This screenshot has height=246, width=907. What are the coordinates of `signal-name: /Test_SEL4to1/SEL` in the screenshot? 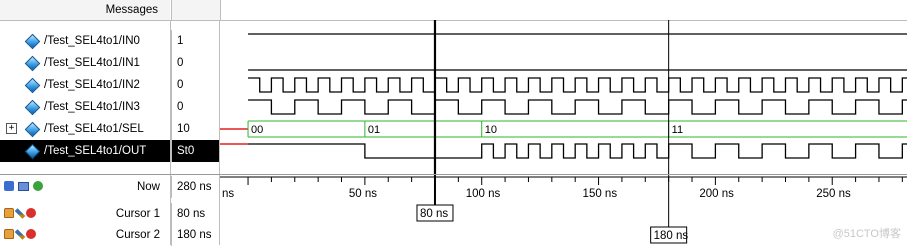 It's located at (94, 129).